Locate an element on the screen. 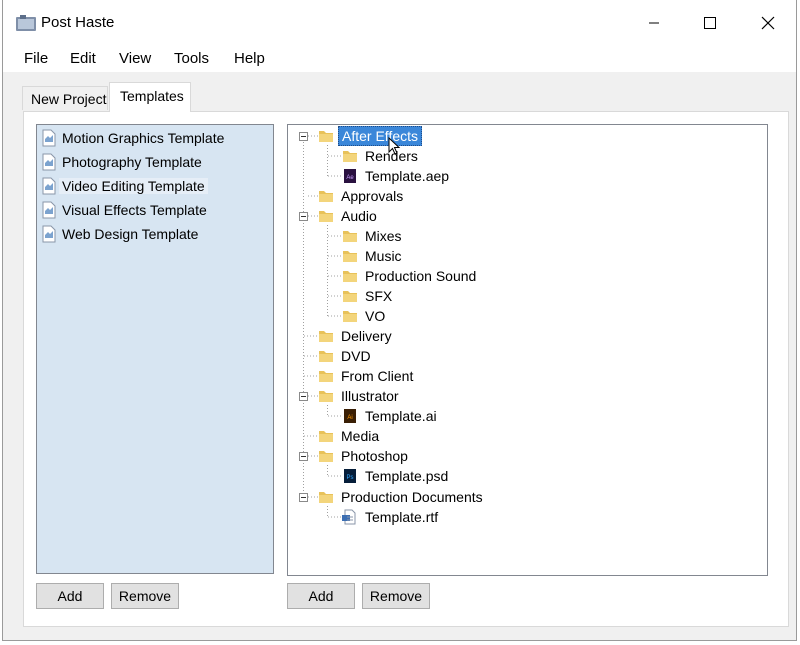  template-item: Photography Template is located at coordinates (123, 162).